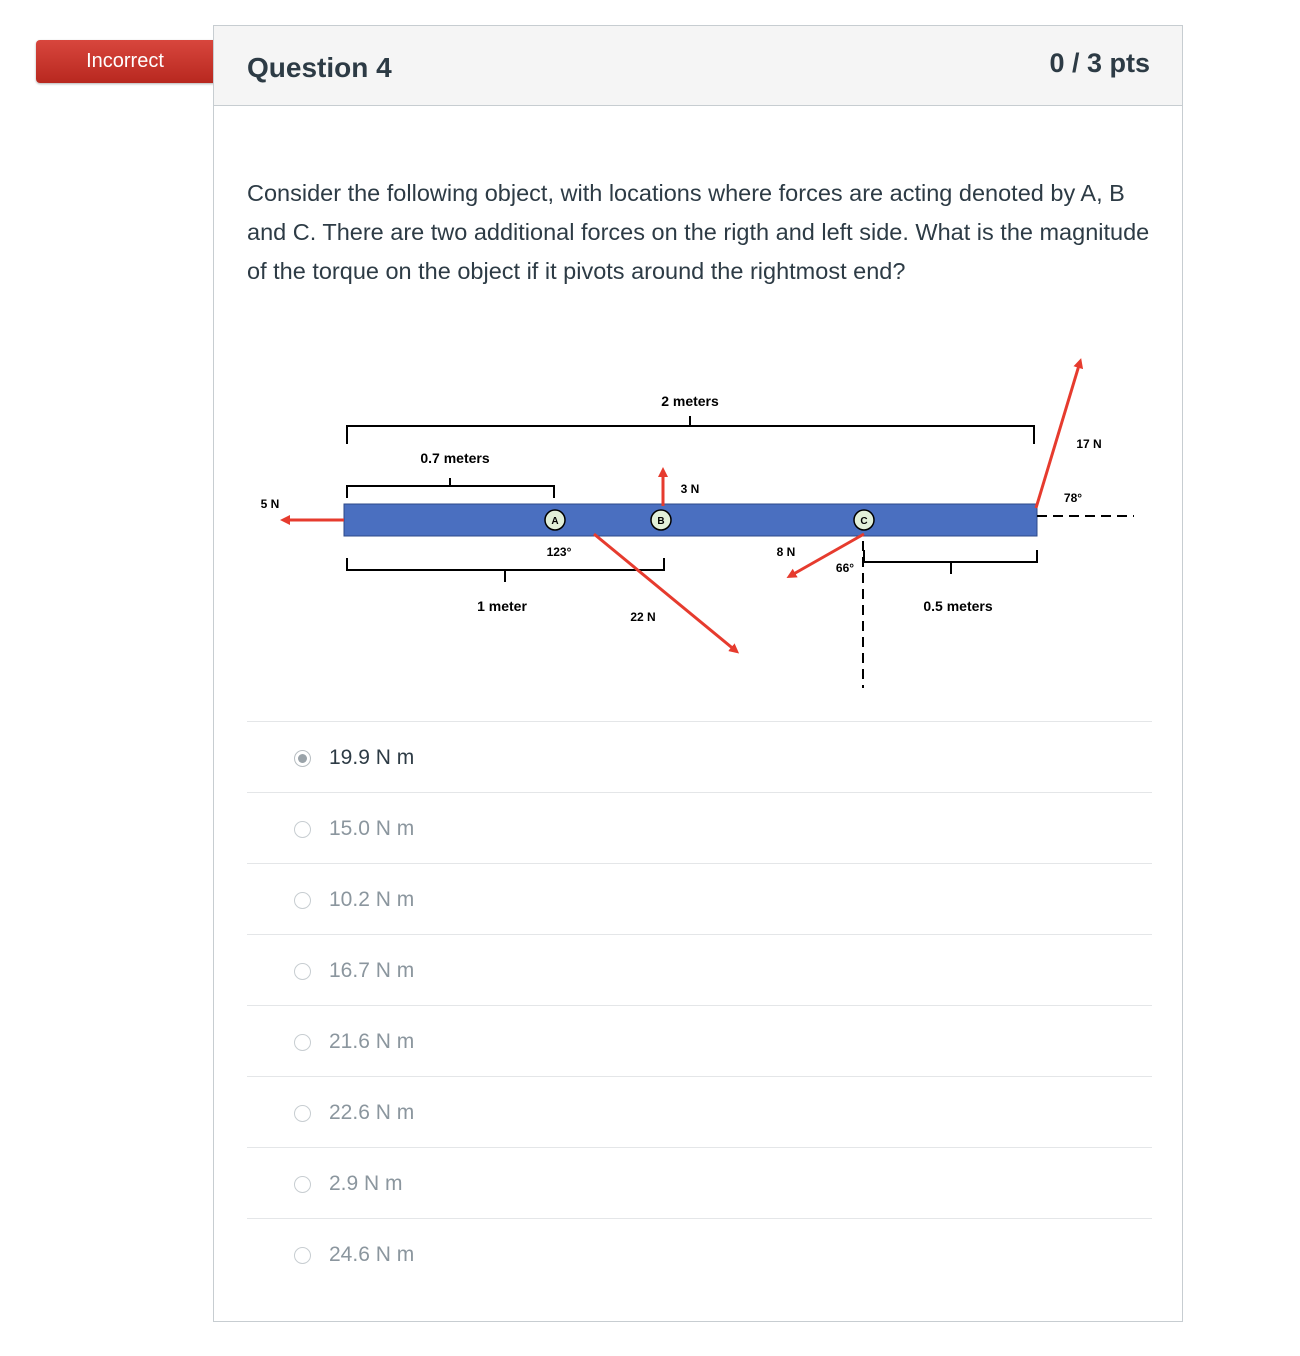  What do you see at coordinates (690, 489) in the screenshot?
I see `label-3n: 3 N` at bounding box center [690, 489].